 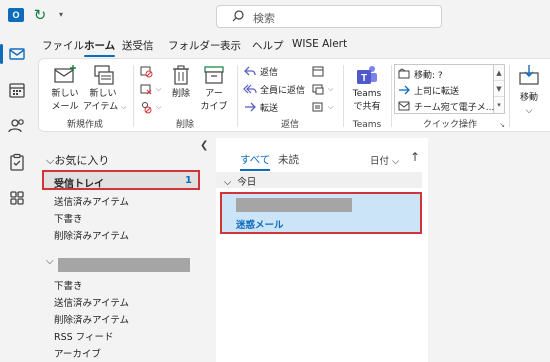 I want to click on junk-button: ⌵, so click(x=150, y=107).